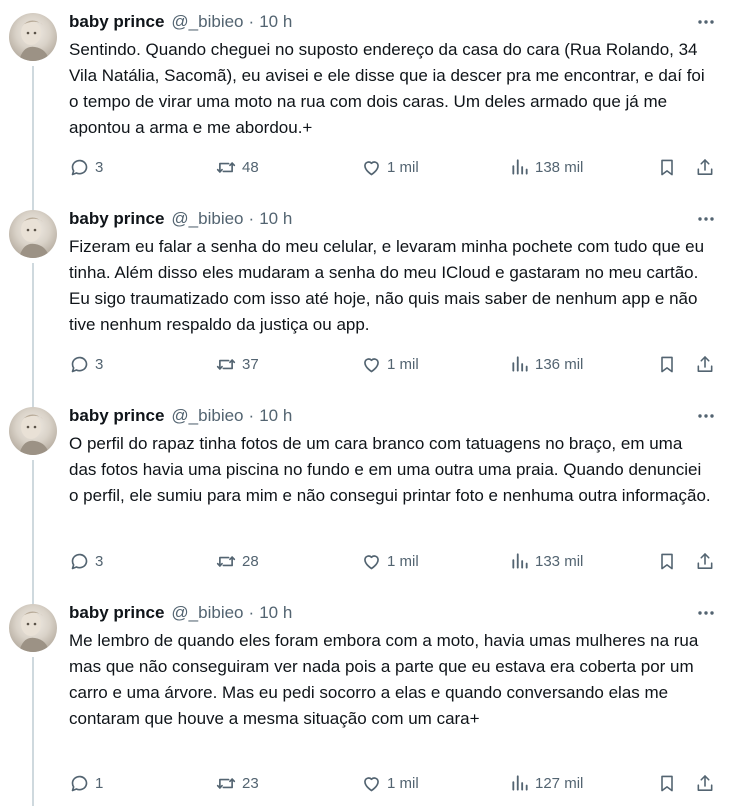 The width and height of the screenshot is (733, 806). Describe the element at coordinates (546, 364) in the screenshot. I see `views-button: 136 mil` at that location.